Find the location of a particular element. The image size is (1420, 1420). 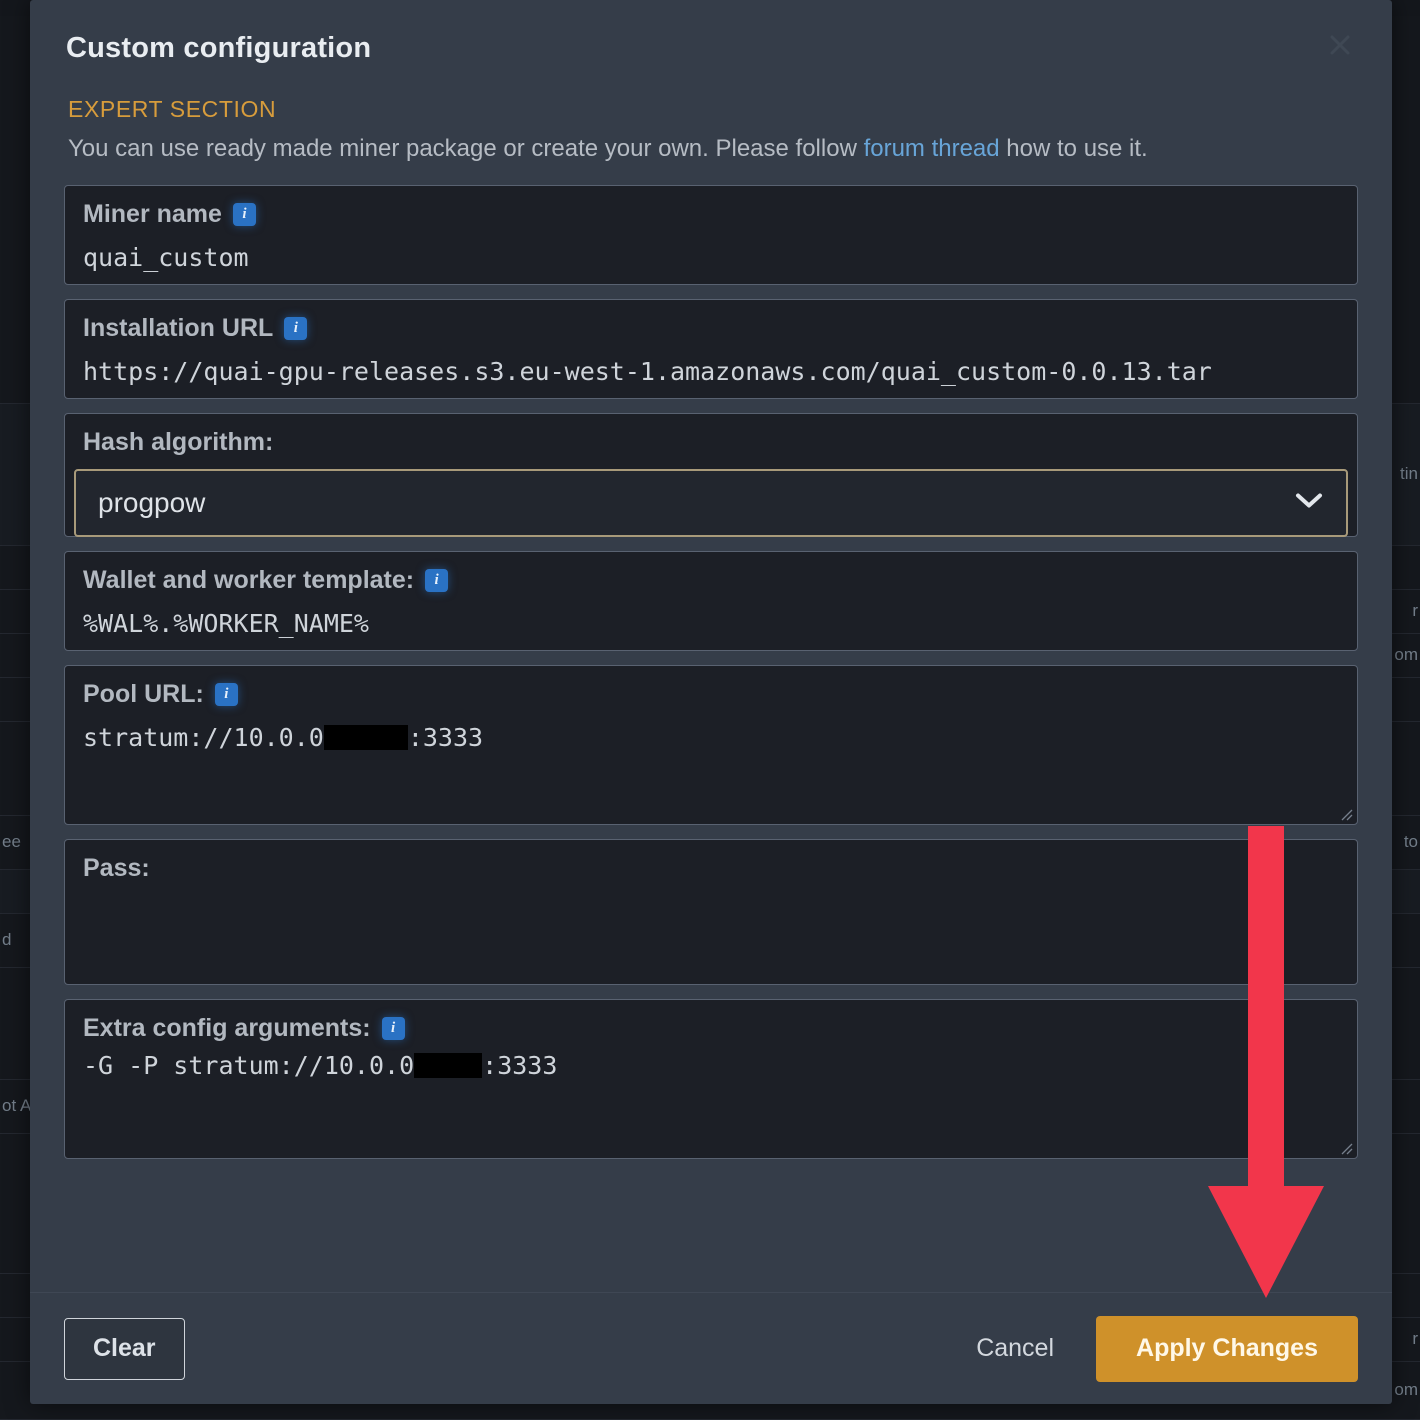

page-title: Custom configuration is located at coordinates (219, 48).